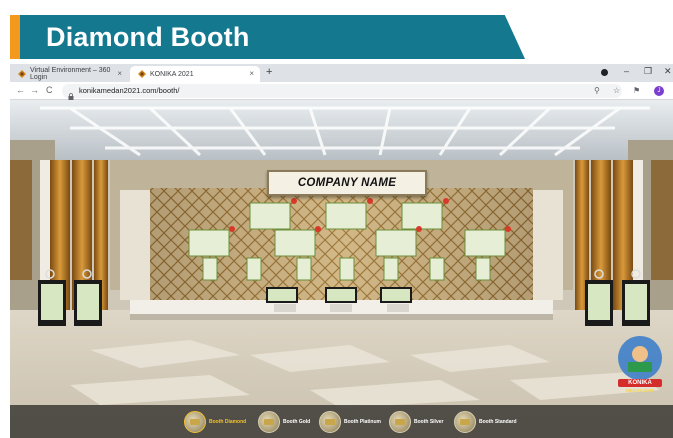 This screenshot has width=673, height=438. I want to click on booth-nav-gold: Booth Gold, so click(284, 422).